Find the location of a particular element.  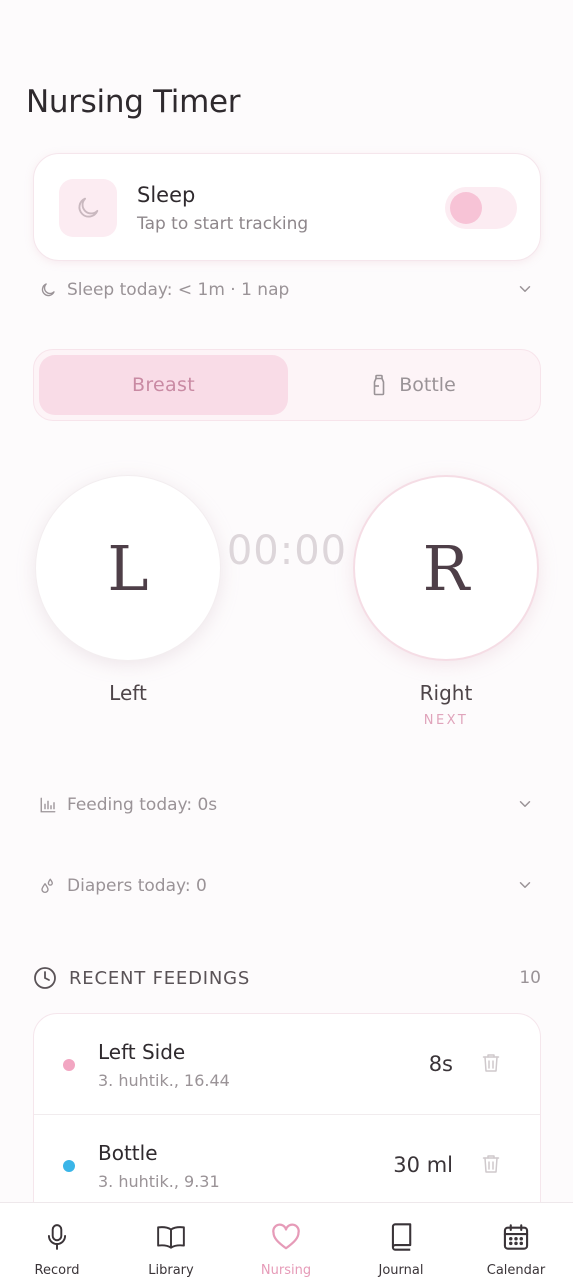

nav-item-label: Nursing is located at coordinates (286, 1270).